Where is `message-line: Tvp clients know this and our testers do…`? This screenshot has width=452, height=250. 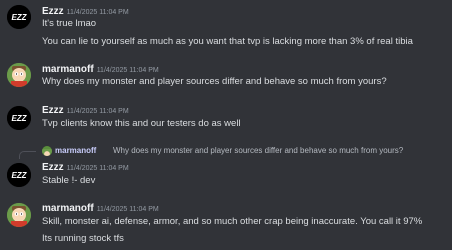
message-line: Tvp clients know this and our testers do… is located at coordinates (141, 123).